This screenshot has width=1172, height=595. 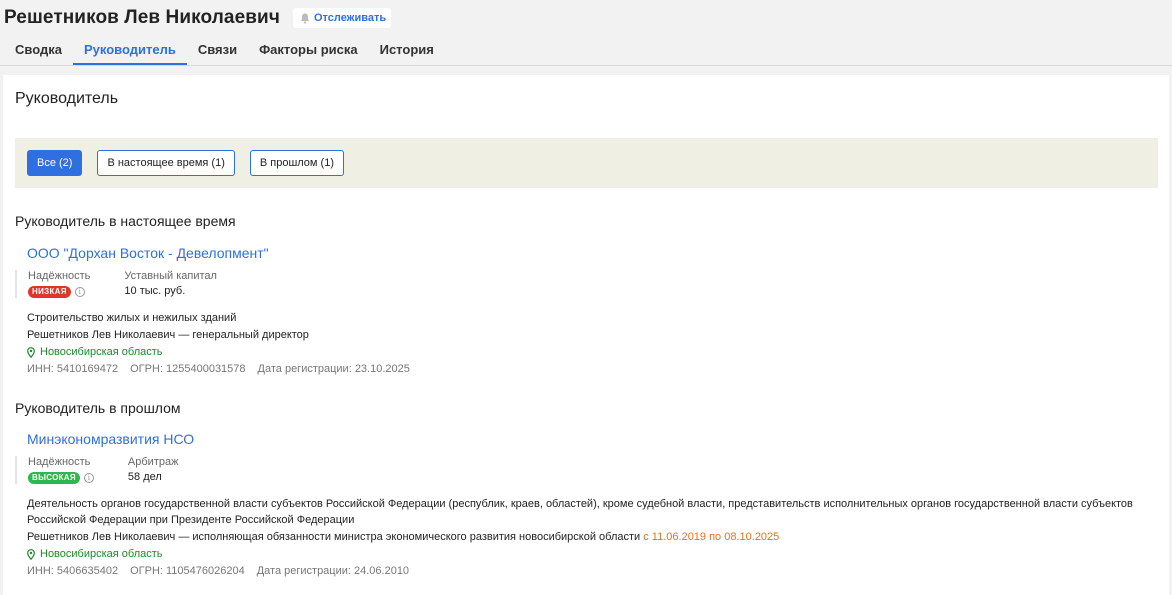 I want to click on follow-button: Отслеживать, so click(x=342, y=18).